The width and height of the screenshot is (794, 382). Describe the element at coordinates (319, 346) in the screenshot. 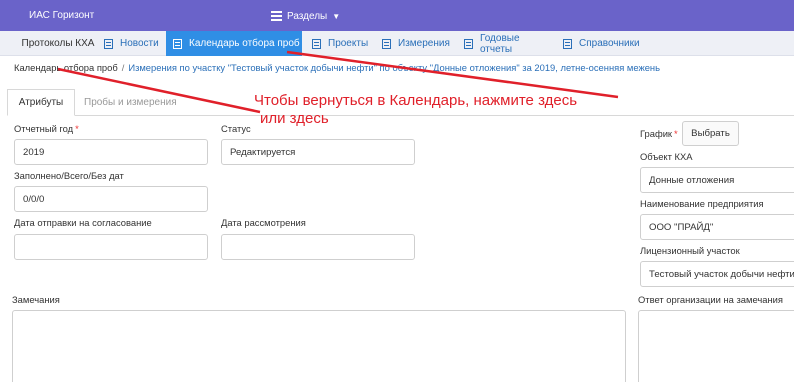

I see `remarks-textarea` at that location.